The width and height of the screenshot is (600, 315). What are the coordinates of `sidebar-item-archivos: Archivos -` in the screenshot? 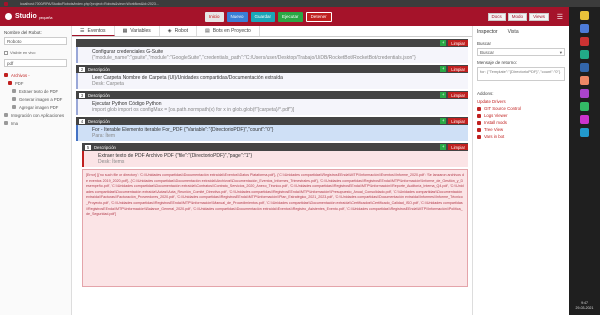 It's located at (35, 75).